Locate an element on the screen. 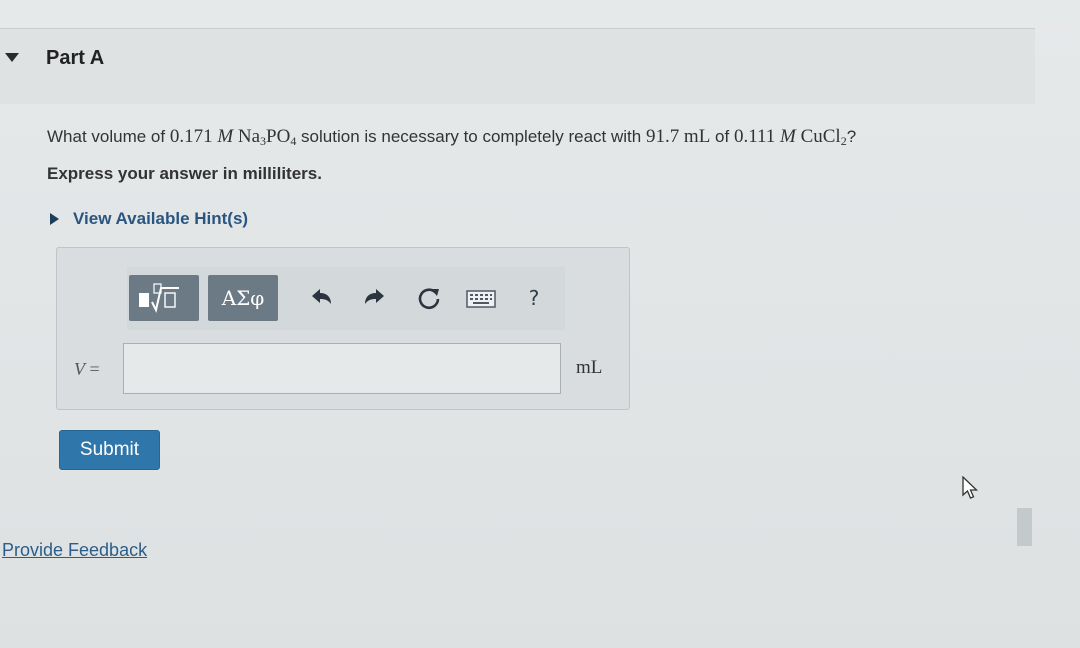 The height and width of the screenshot is (648, 1080). answer-input is located at coordinates (342, 368).